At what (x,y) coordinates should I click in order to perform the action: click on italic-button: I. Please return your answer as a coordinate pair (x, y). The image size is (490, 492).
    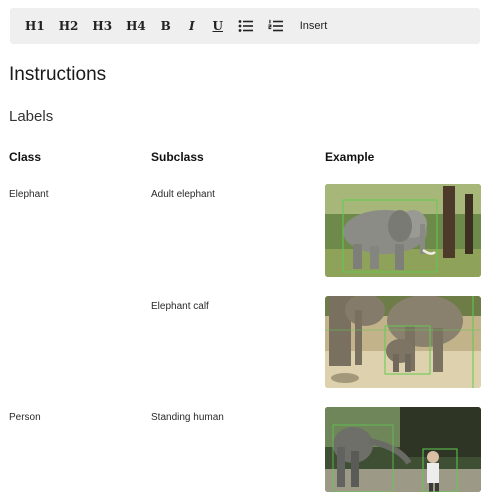
    Looking at the image, I should click on (192, 26).